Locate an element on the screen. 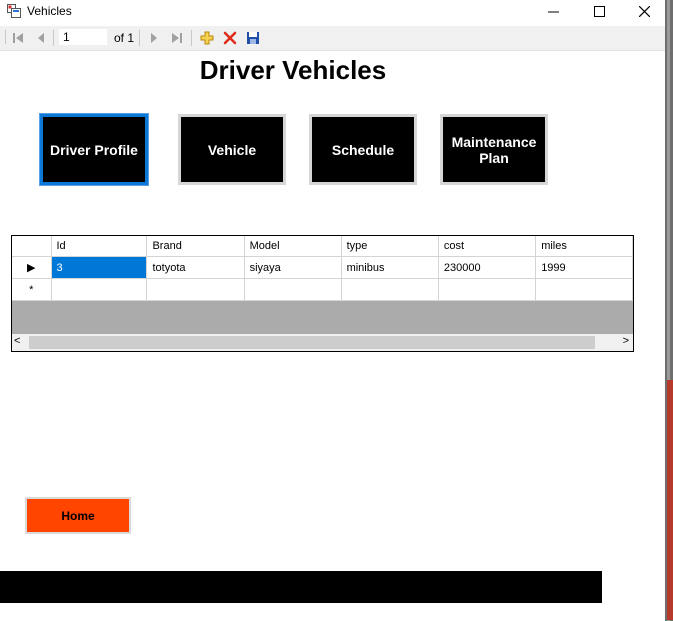 The image size is (673, 621). move-first-icon is located at coordinates (18, 38).